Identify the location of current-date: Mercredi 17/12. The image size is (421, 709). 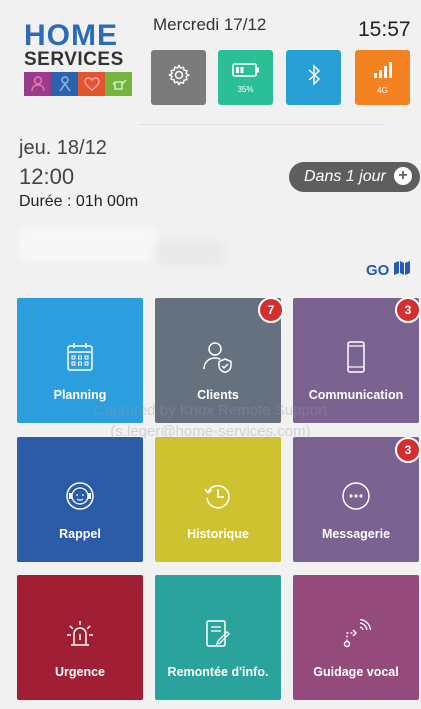
(210, 24).